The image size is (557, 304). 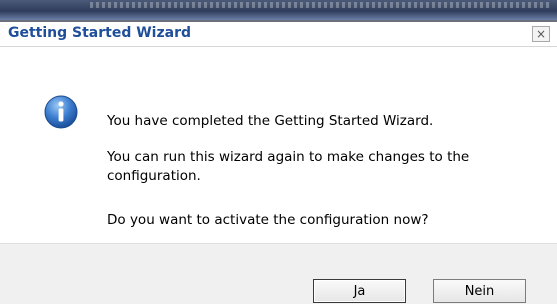 I want to click on info-icon, so click(x=61, y=112).